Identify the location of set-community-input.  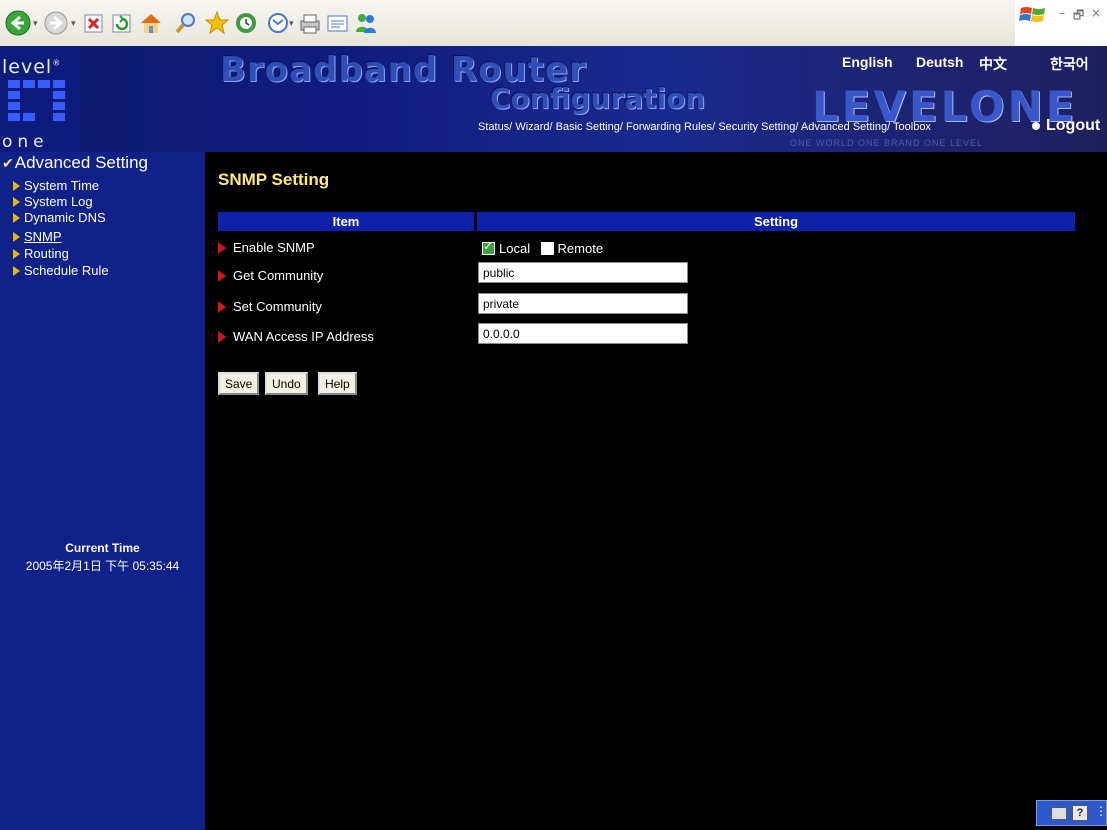
(583, 303).